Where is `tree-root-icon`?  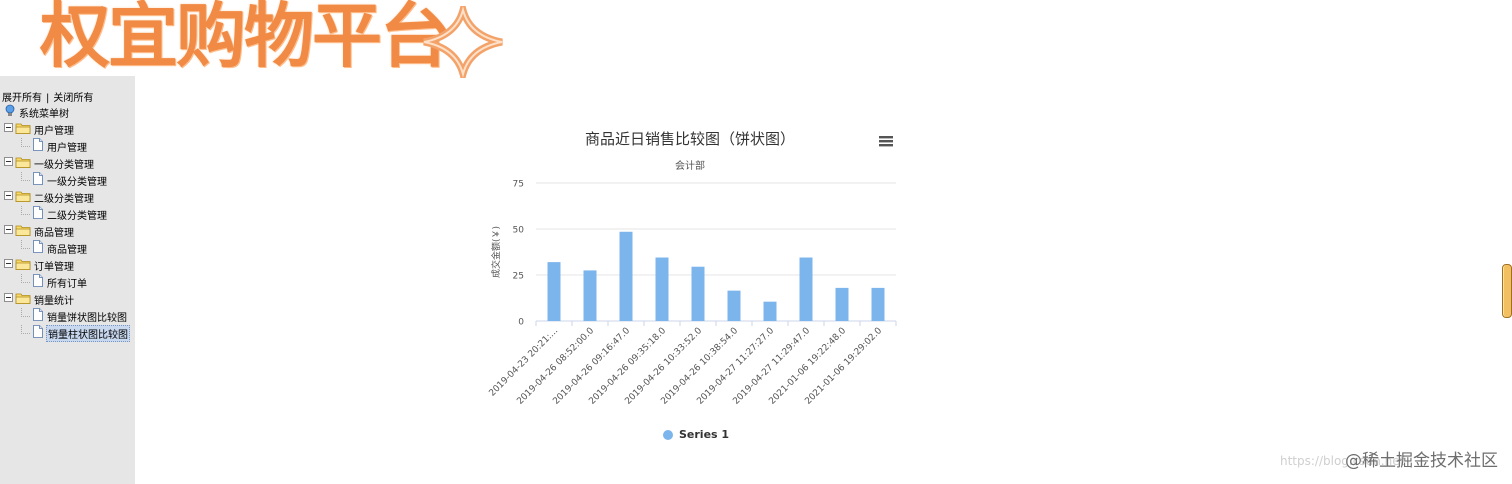
tree-root-icon is located at coordinates (10, 112).